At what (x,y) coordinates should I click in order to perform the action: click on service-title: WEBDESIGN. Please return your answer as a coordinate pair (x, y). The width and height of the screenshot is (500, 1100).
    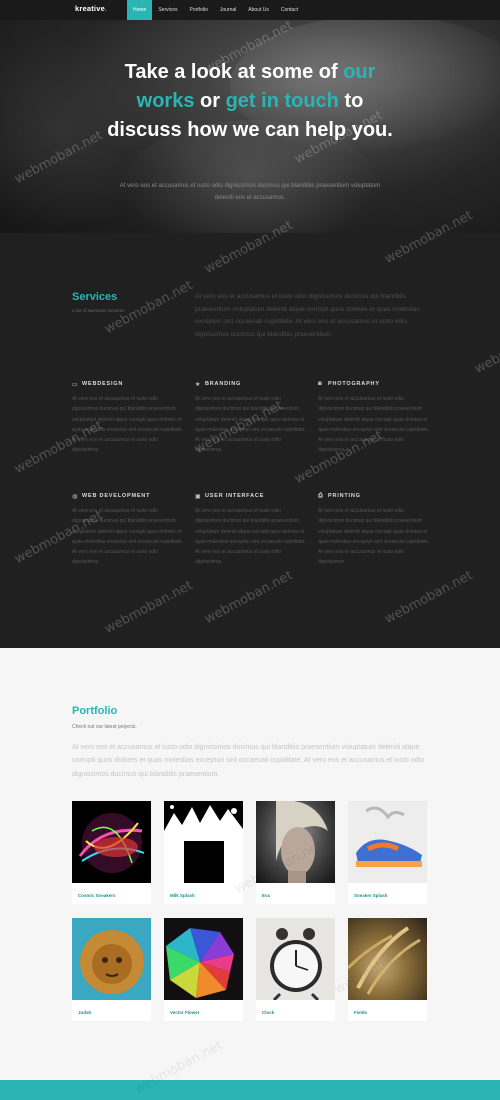
    Looking at the image, I should click on (103, 384).